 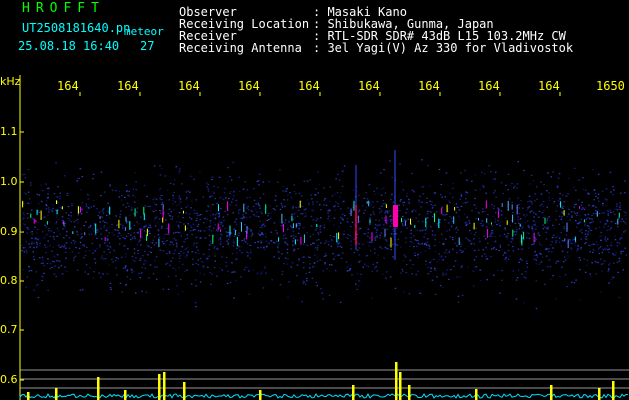 What do you see at coordinates (9, 131) in the screenshot?
I see `y-tick: 1.1` at bounding box center [9, 131].